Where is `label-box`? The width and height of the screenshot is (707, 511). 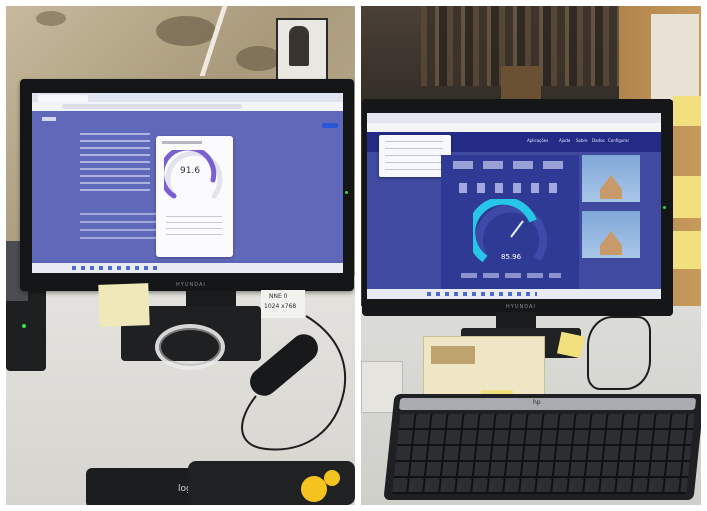
label-box is located at coordinates (453, 355).